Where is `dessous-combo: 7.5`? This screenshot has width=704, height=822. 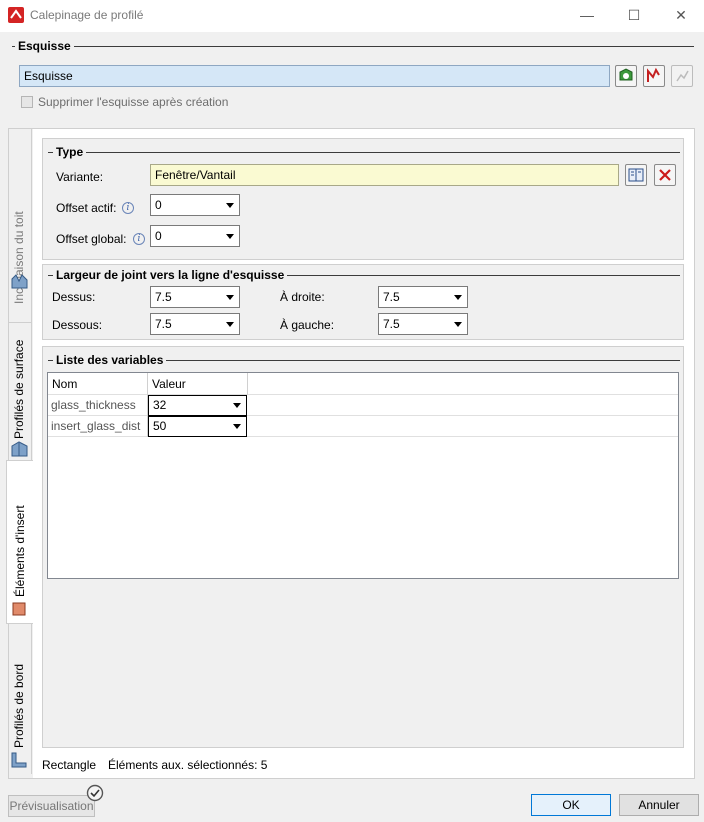
dessous-combo: 7.5 is located at coordinates (195, 324).